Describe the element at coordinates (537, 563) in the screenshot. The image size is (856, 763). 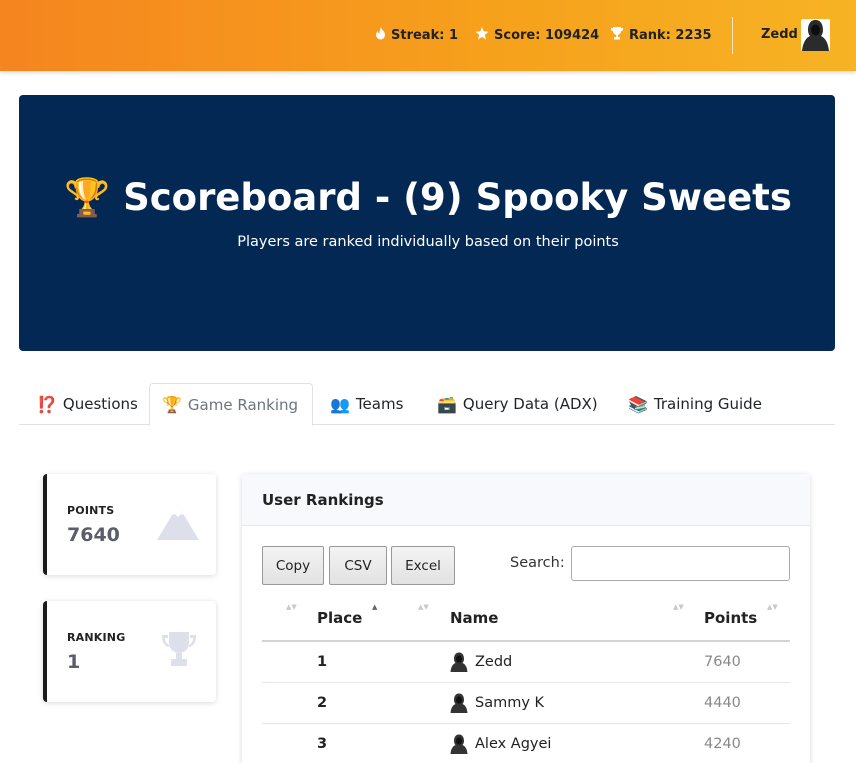
I see `search-label: Search:` at that location.